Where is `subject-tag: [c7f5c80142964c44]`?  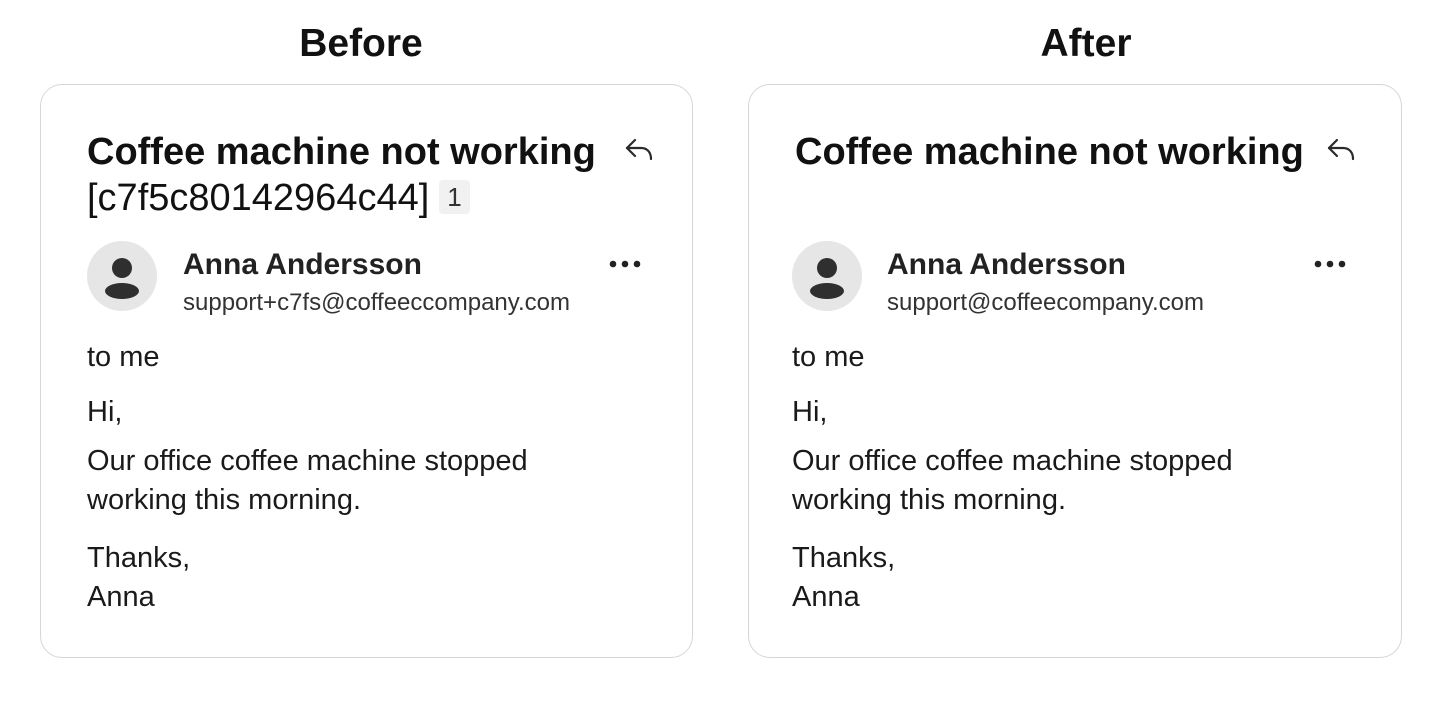
subject-tag: [c7f5c80142964c44] is located at coordinates (258, 198).